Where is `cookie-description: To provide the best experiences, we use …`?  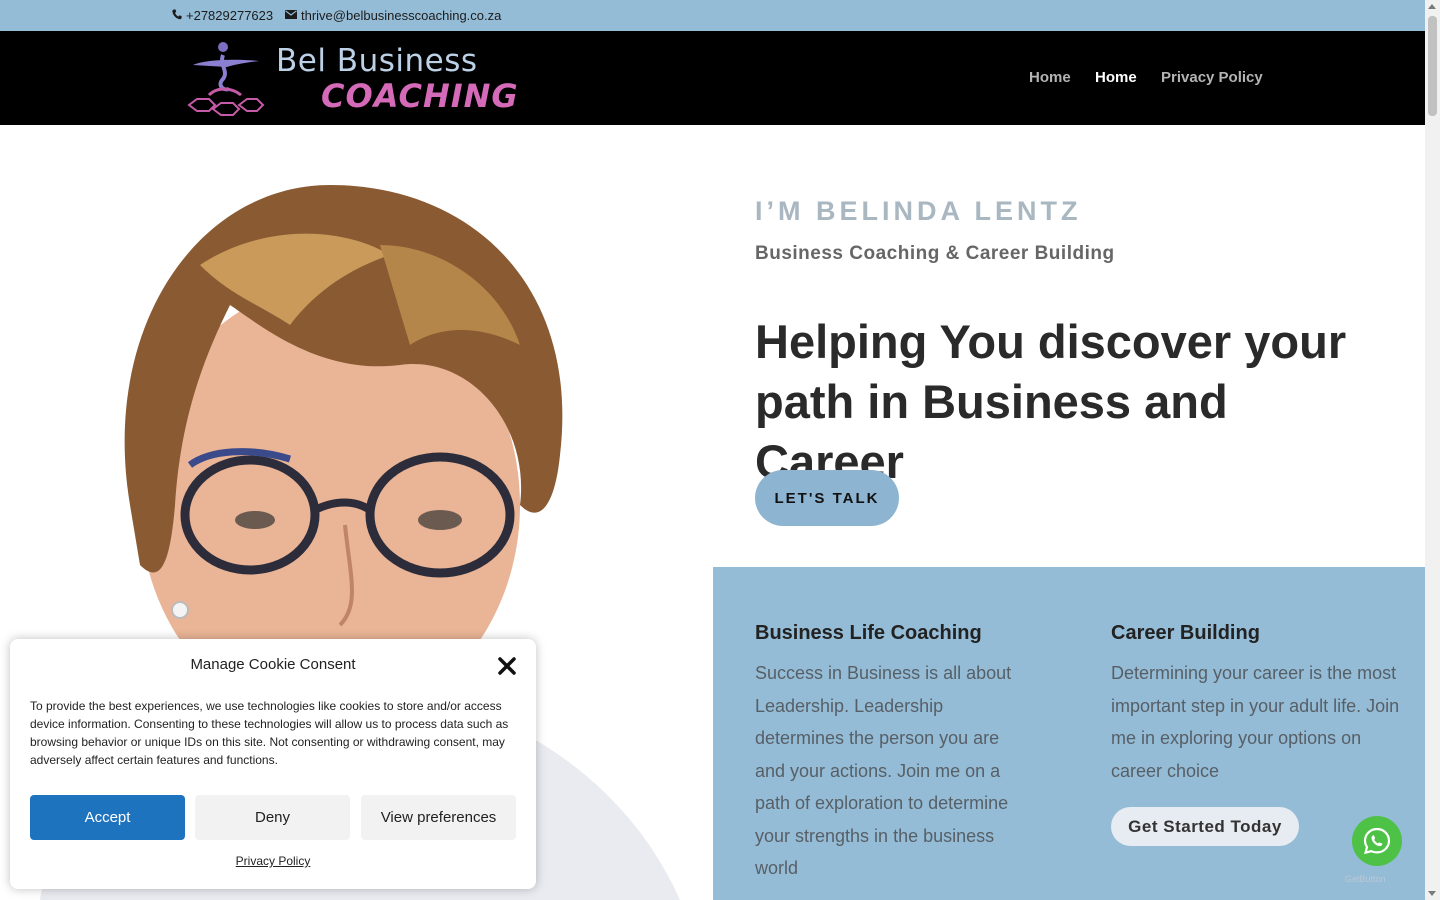 cookie-description: To provide the best experiences, we use … is located at coordinates (269, 733).